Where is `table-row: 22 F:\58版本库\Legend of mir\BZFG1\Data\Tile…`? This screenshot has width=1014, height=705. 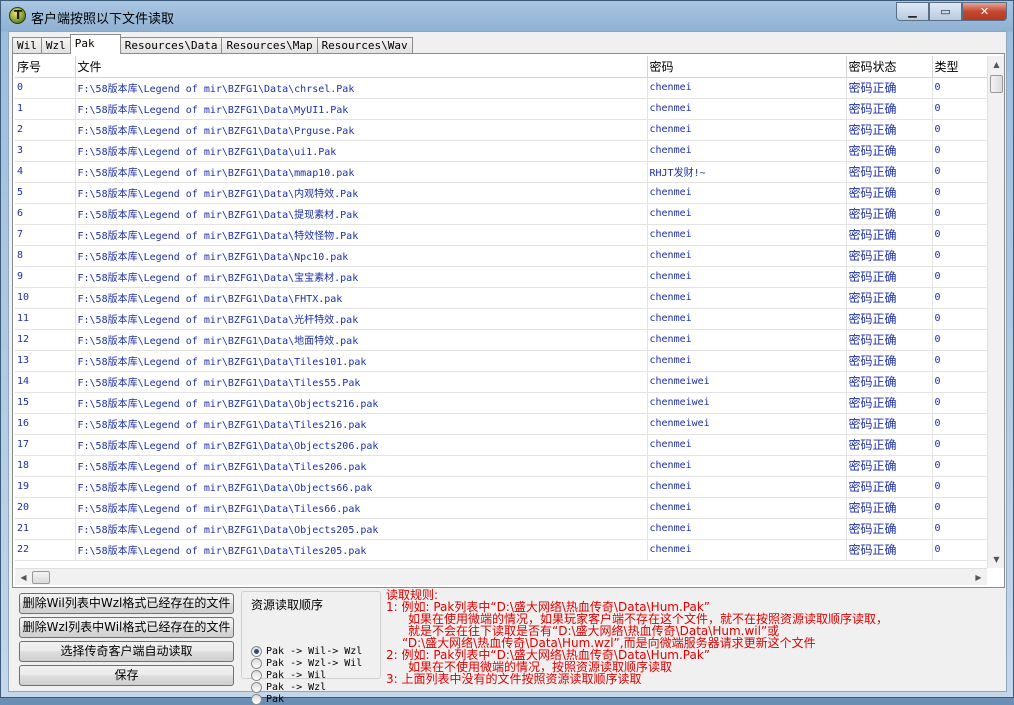 table-row: 22 F:\58版本库\Legend of mir\BZFG1\Data\Tile… is located at coordinates (501, 550).